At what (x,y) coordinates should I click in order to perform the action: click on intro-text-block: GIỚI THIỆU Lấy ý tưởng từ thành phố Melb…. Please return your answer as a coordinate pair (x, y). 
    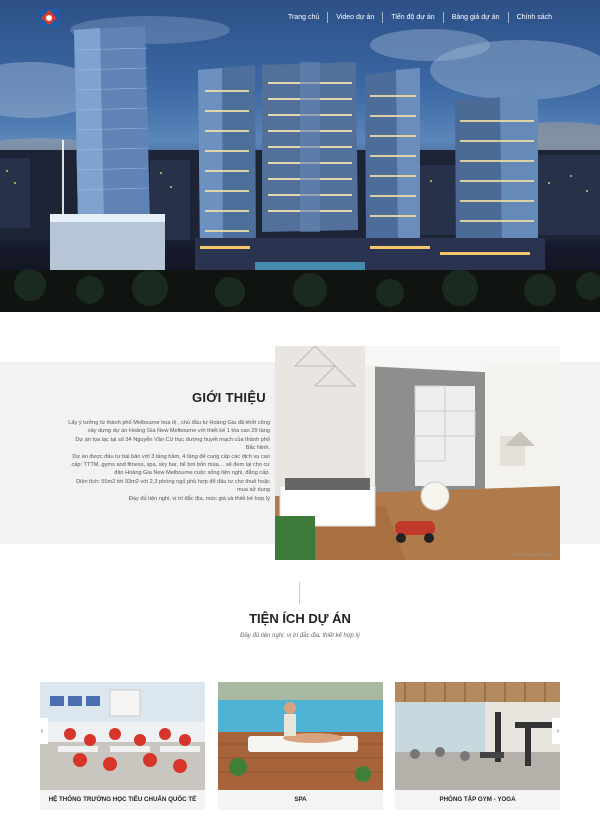
    Looking at the image, I should click on (159, 446).